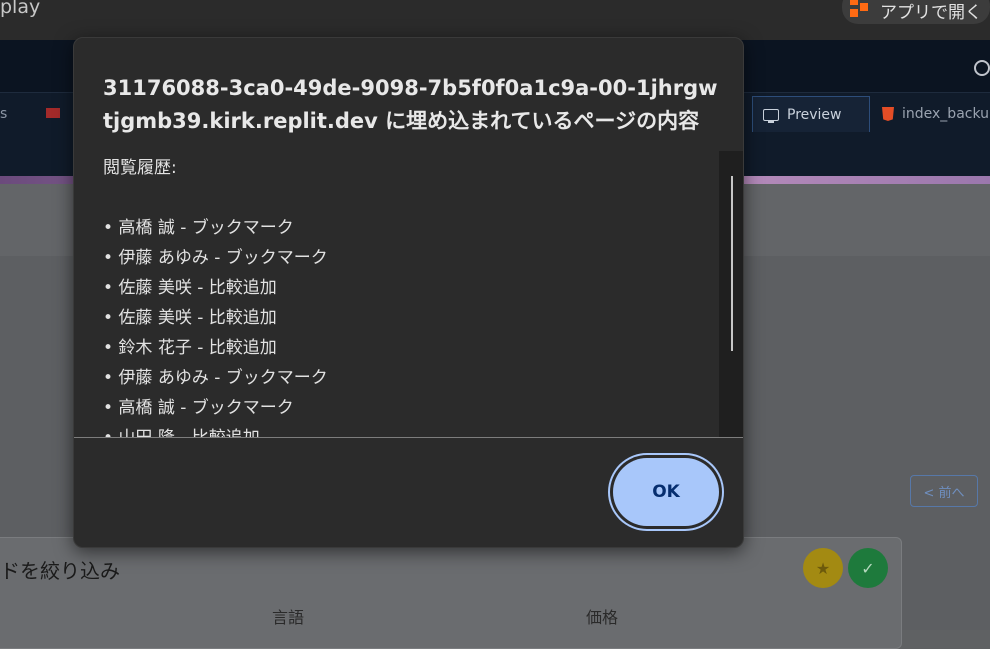 This screenshot has height=649, width=990. I want to click on html5-icon, so click(888, 114).